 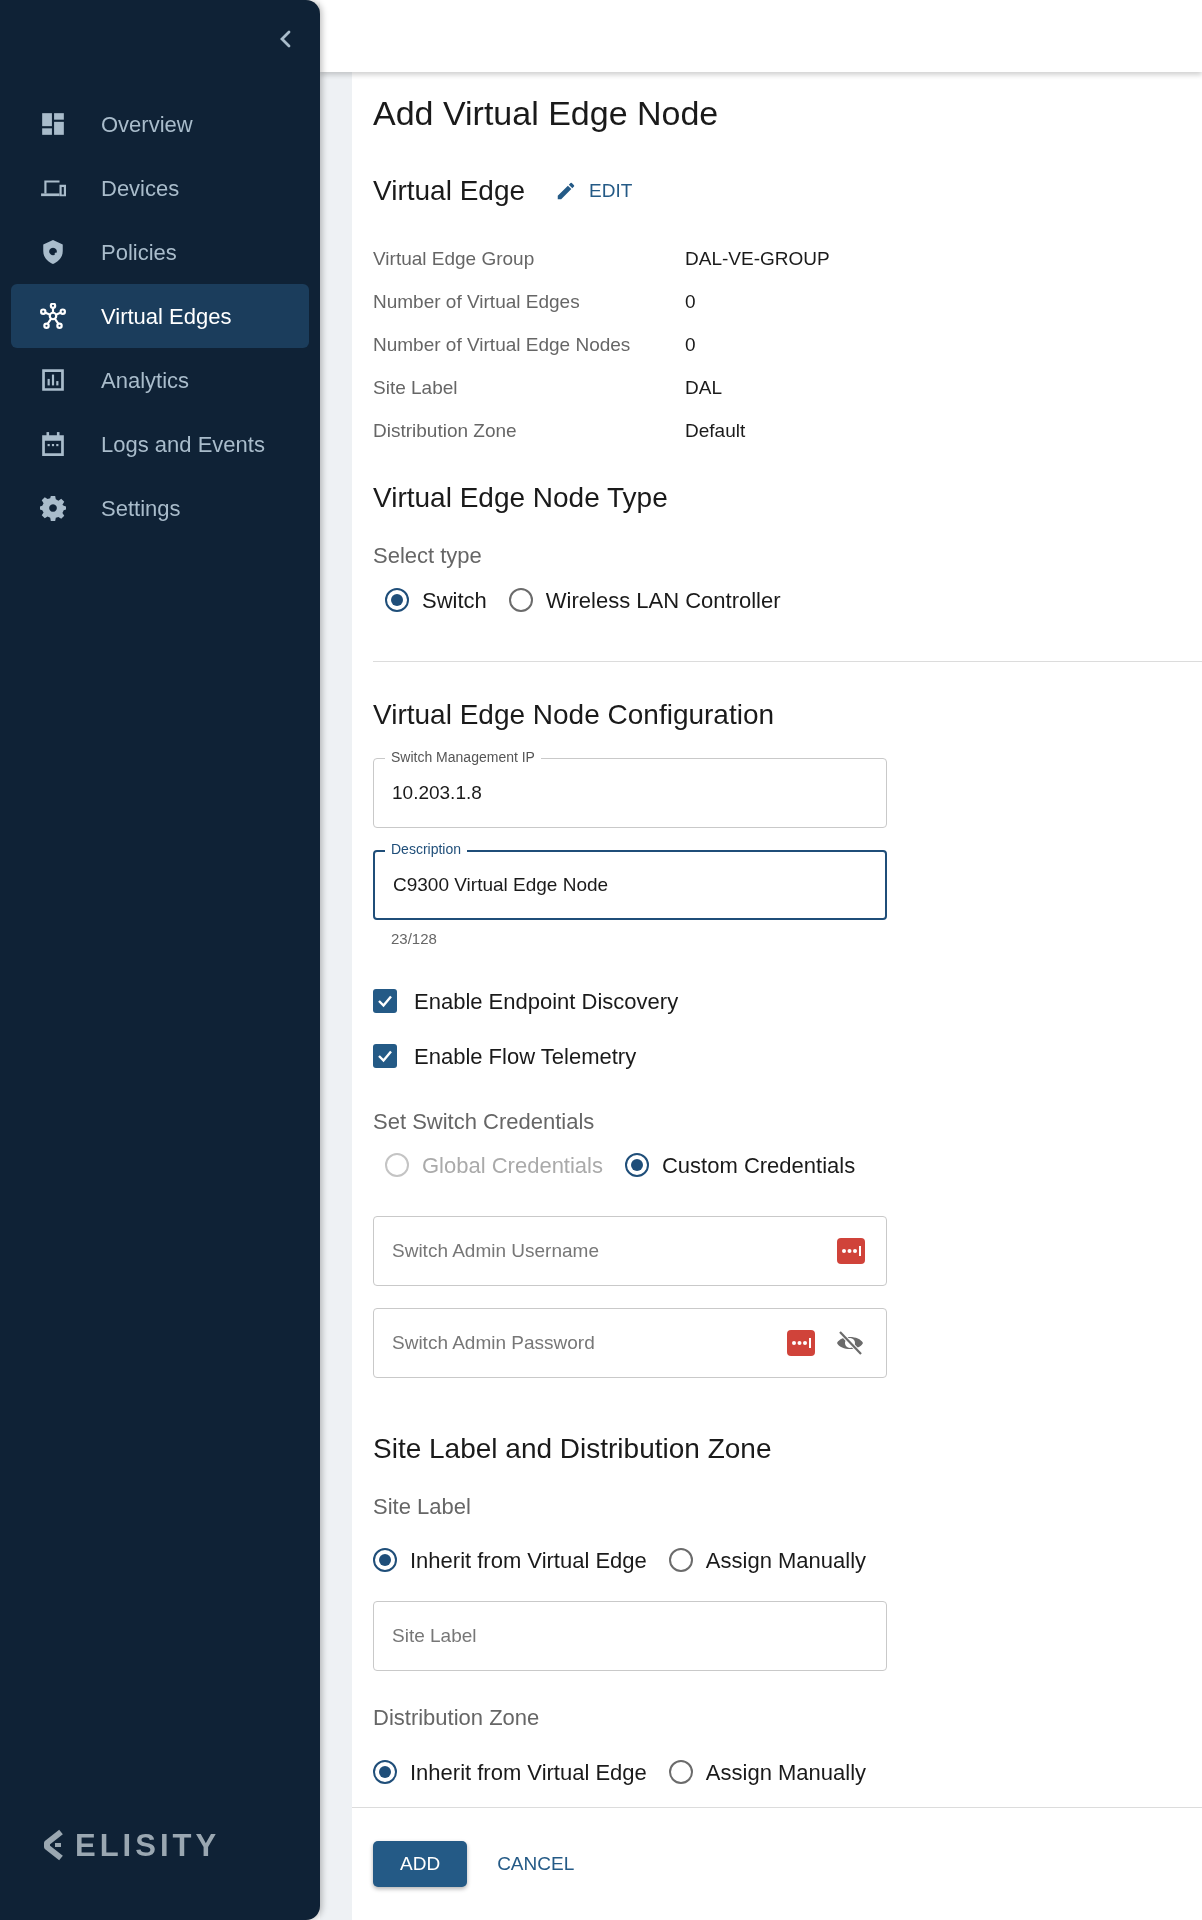 I want to click on checkbox-option: Enable Endpoint Discovery, so click(x=787, y=1001).